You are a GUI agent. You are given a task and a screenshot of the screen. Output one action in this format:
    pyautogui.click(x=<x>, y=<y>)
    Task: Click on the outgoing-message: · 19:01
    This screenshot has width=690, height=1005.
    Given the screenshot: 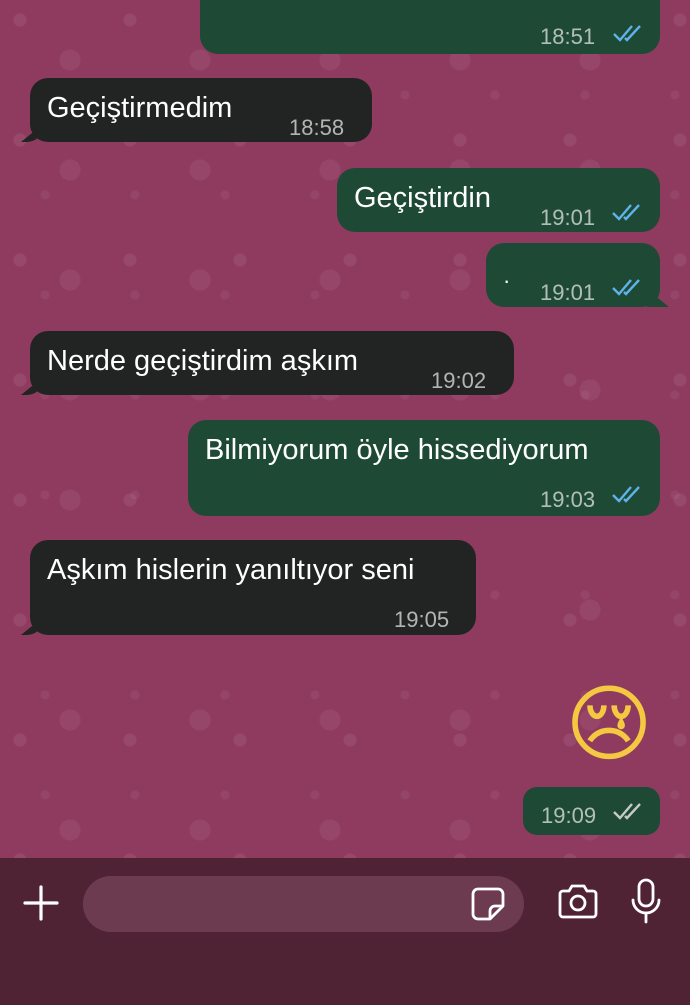 What is the action you would take?
    pyautogui.click(x=573, y=275)
    